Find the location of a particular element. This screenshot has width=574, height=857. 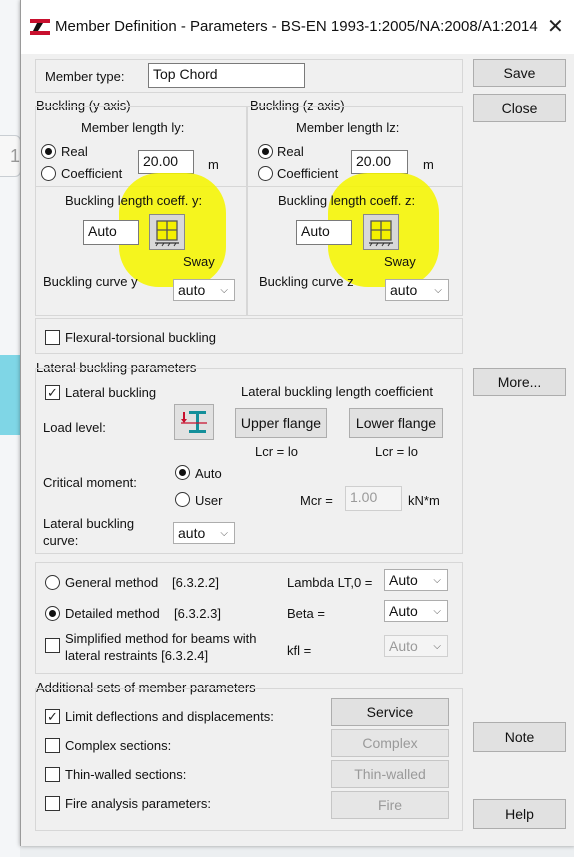

length-z-unit: m is located at coordinates (428, 164).